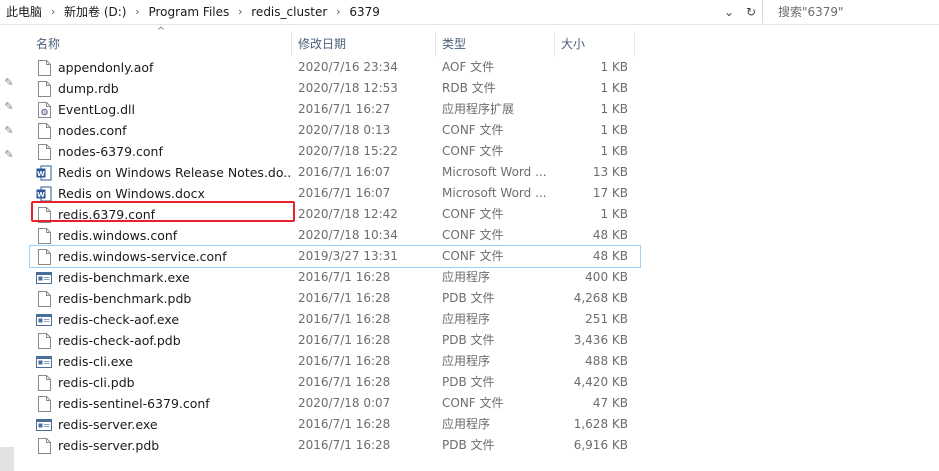 The height and width of the screenshot is (471, 939). What do you see at coordinates (163, 445) in the screenshot?
I see `file-name-cell: redis-server.pdb` at bounding box center [163, 445].